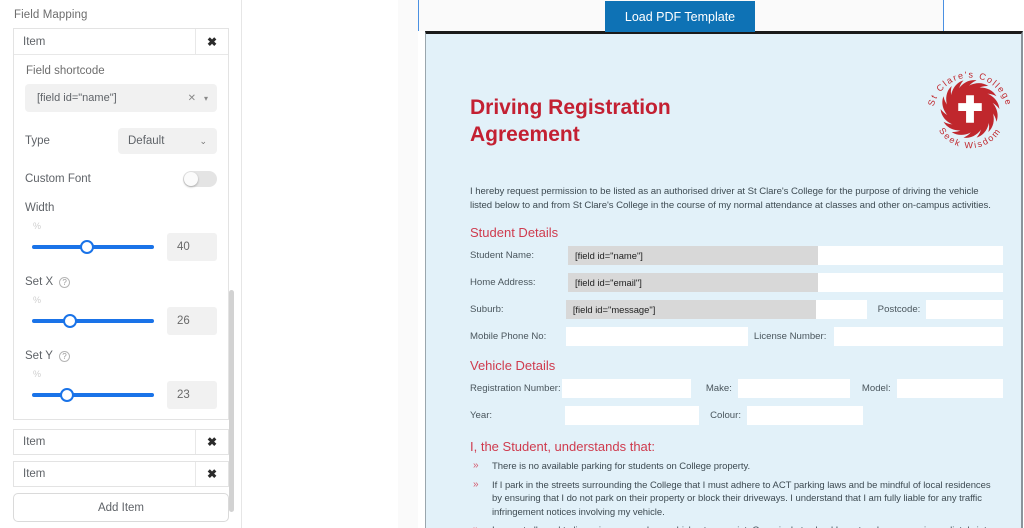  Describe the element at coordinates (408, 264) in the screenshot. I see `left-gray-strip` at that location.